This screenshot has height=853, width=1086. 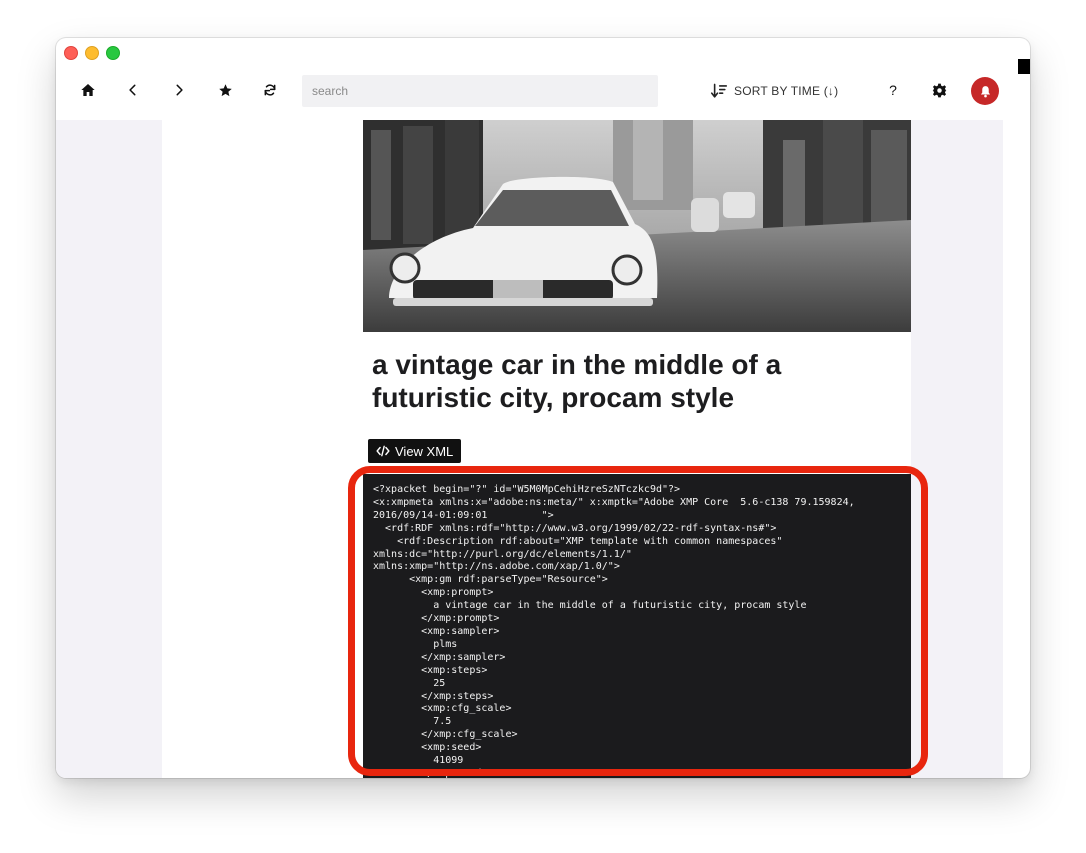 What do you see at coordinates (454, 772) in the screenshot?
I see `xml-line: </xmp:seed>` at bounding box center [454, 772].